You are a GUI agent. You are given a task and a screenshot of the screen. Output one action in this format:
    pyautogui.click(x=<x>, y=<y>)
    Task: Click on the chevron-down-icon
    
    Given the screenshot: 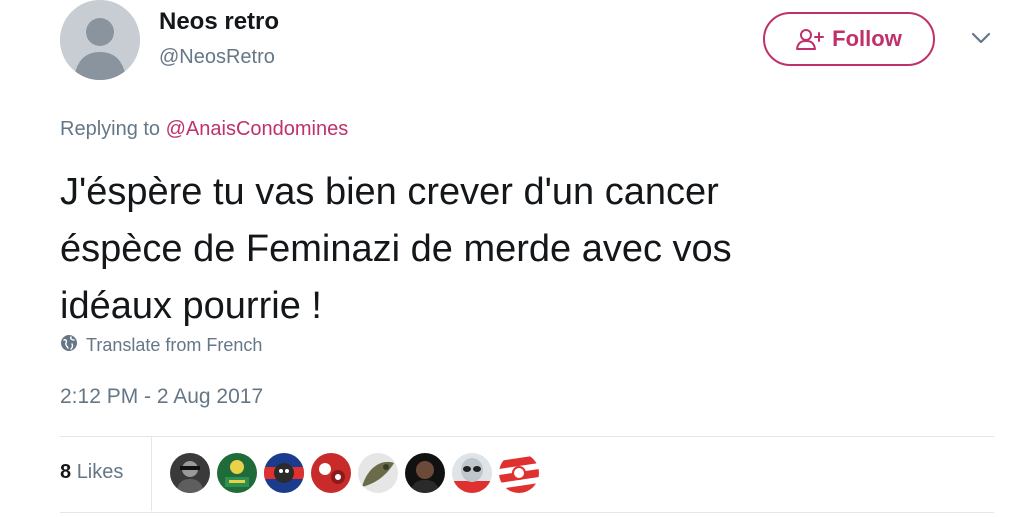 What is the action you would take?
    pyautogui.click(x=981, y=38)
    